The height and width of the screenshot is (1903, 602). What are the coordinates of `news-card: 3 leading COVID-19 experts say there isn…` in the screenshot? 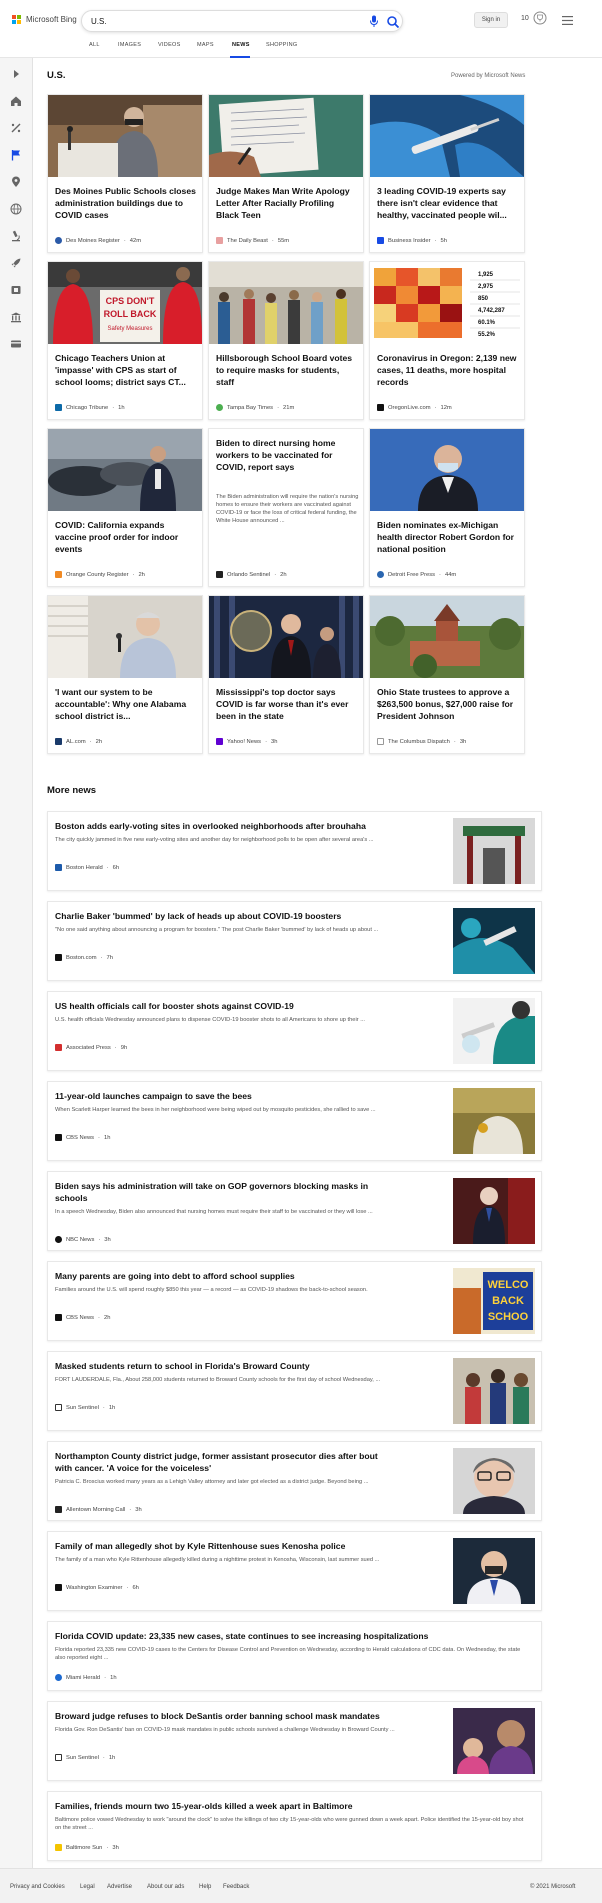 It's located at (447, 173).